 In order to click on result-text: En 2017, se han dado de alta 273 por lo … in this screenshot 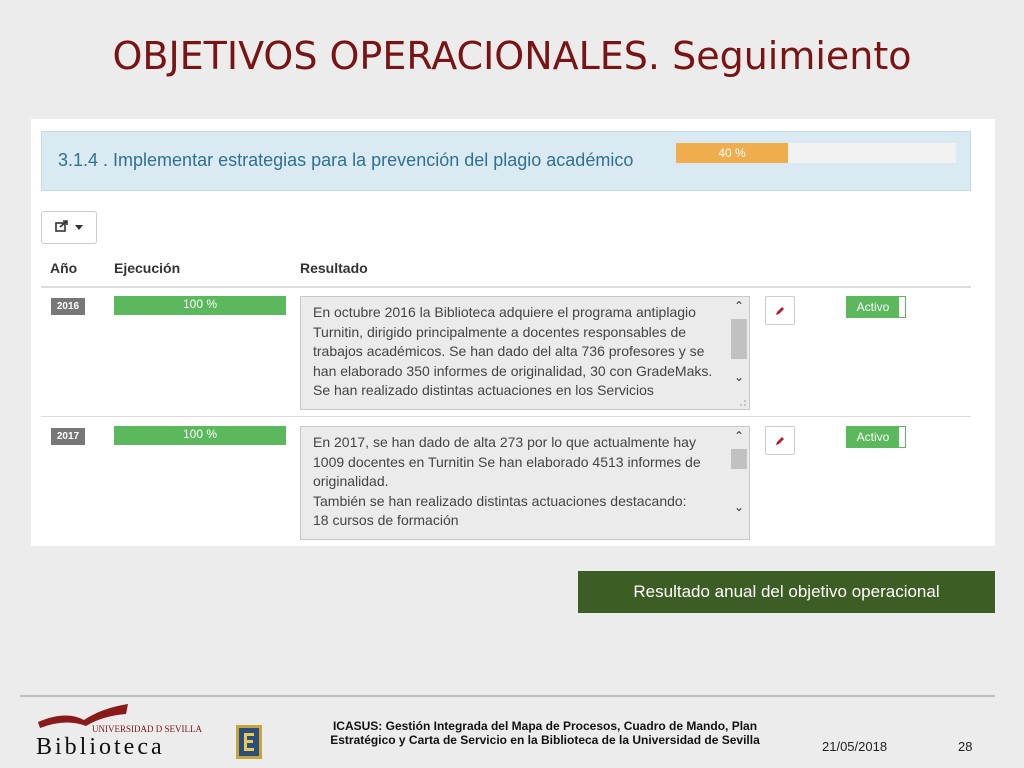, I will do `click(507, 481)`.